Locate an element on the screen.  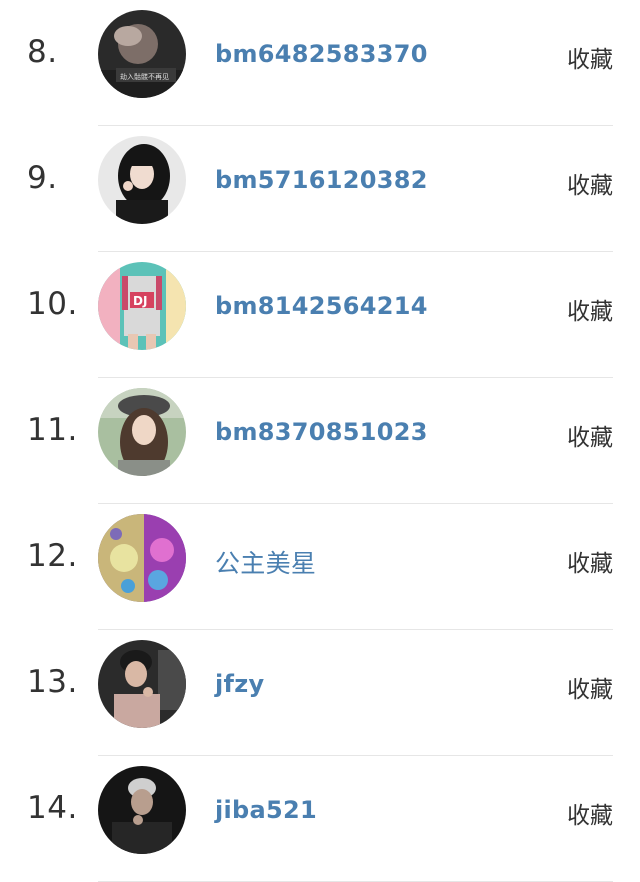
list-item: 10. DJ bm8142564214 收藏 is located at coordinates (320, 315).